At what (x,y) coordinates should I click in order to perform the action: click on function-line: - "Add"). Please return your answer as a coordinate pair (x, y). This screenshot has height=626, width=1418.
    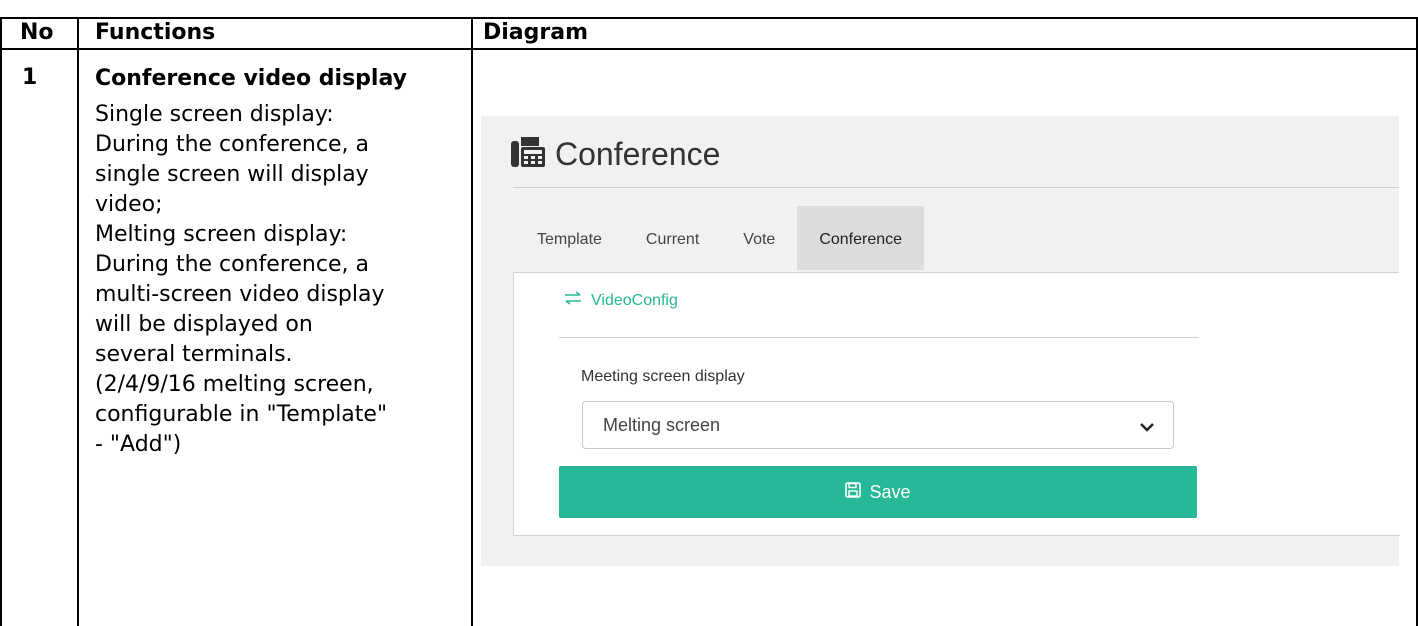
    Looking at the image, I should click on (138, 444).